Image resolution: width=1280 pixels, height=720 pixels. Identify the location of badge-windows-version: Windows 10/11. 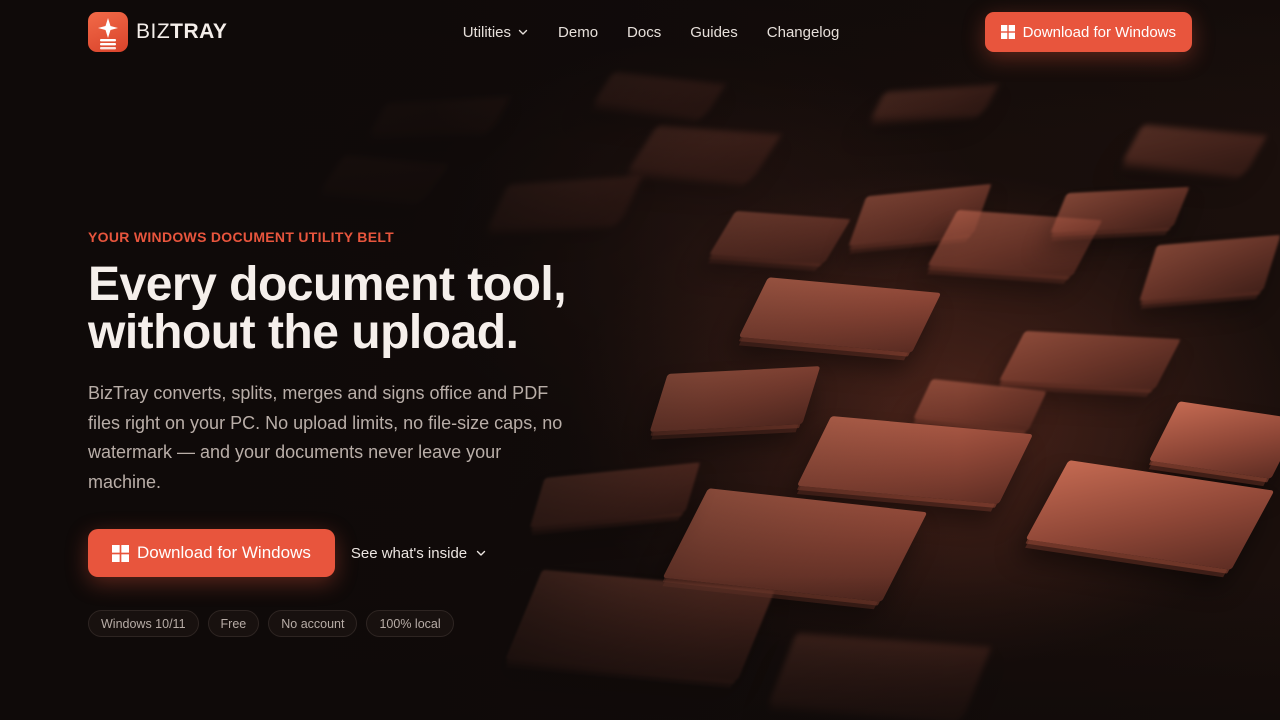
(143, 623).